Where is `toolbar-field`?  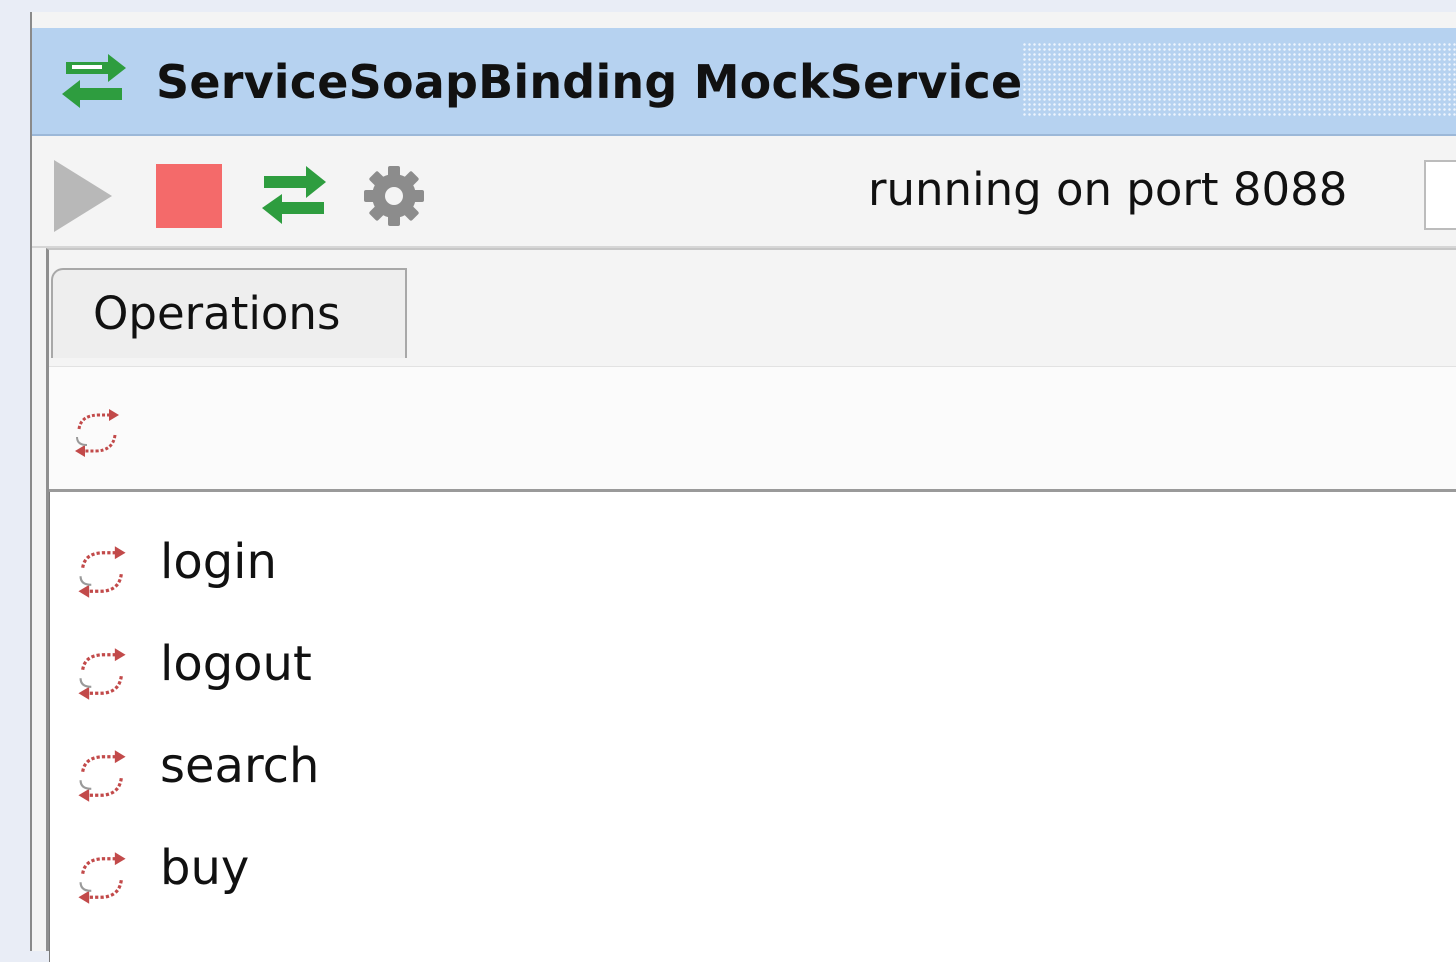
toolbar-field is located at coordinates (1440, 195).